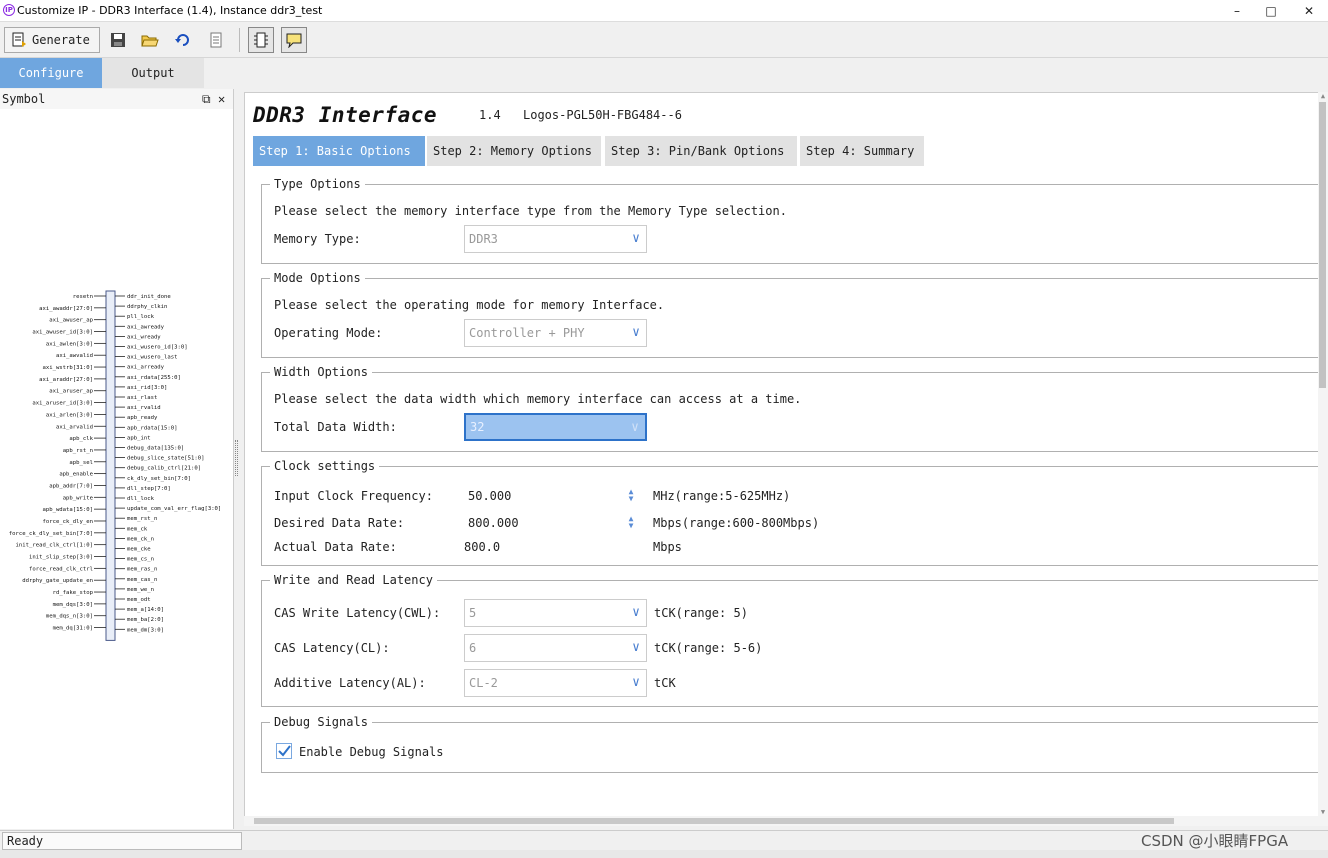  Describe the element at coordinates (206, 99) in the screenshot. I see `restore-icon: ⧉` at that location.